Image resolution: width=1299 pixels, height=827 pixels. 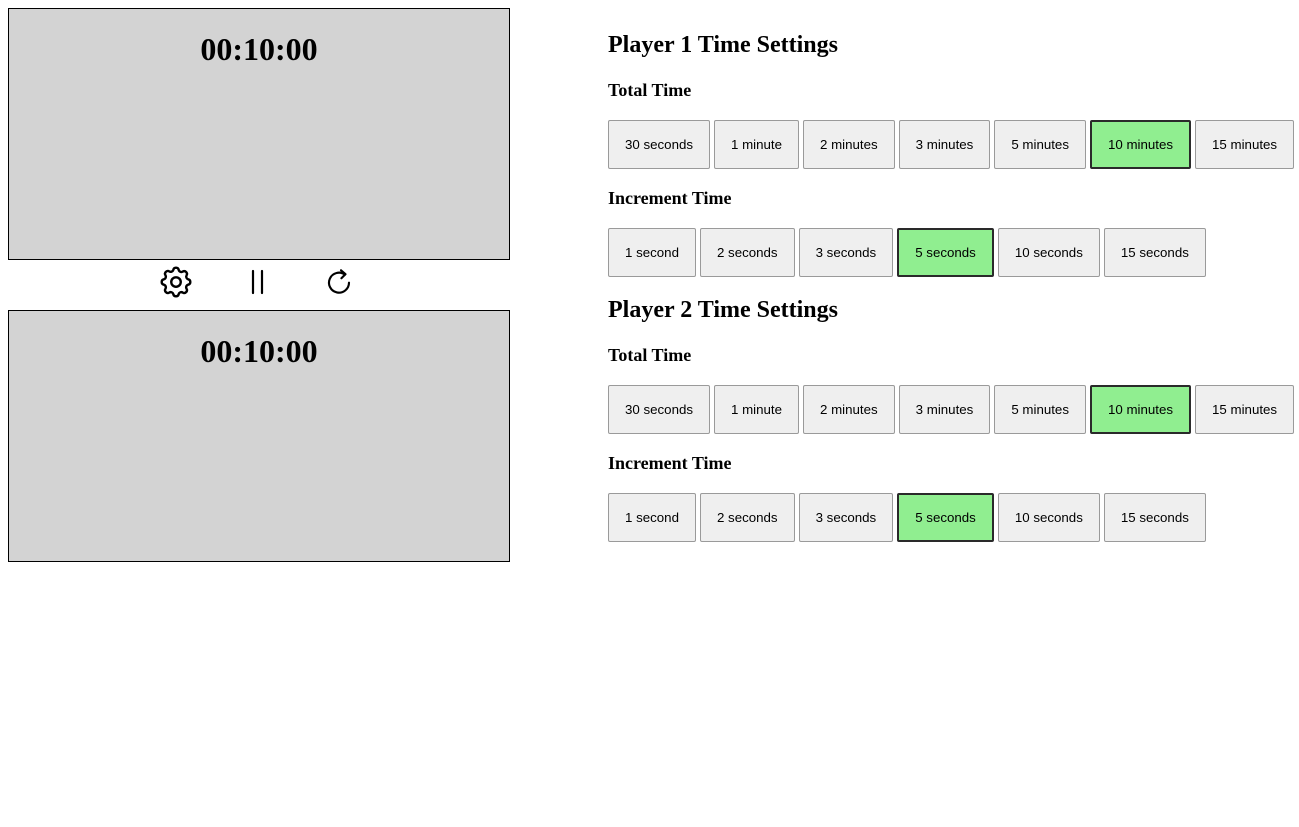 I want to click on player2-increment-option: 3 seconds, so click(x=846, y=517).